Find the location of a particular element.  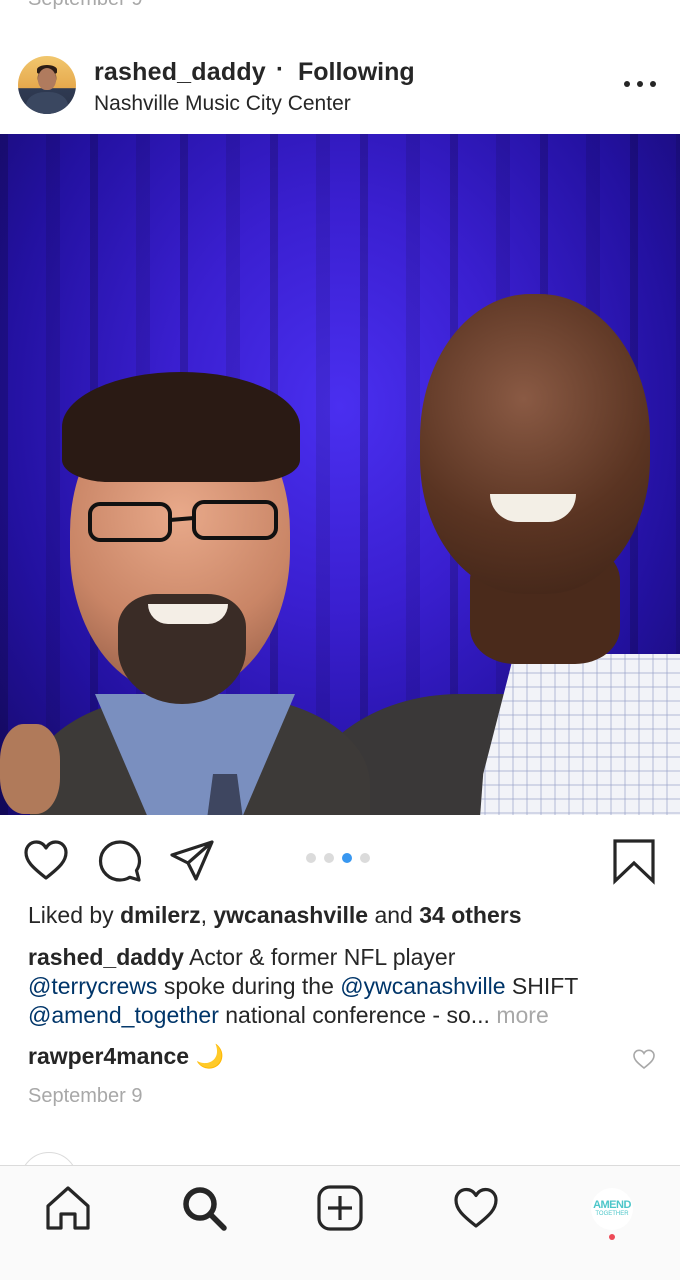

comment-like-heart-icon is located at coordinates (644, 1059).